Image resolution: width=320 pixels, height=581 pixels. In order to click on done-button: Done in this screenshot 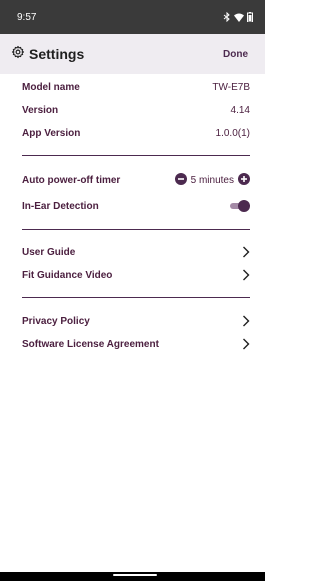, I will do `click(235, 54)`.